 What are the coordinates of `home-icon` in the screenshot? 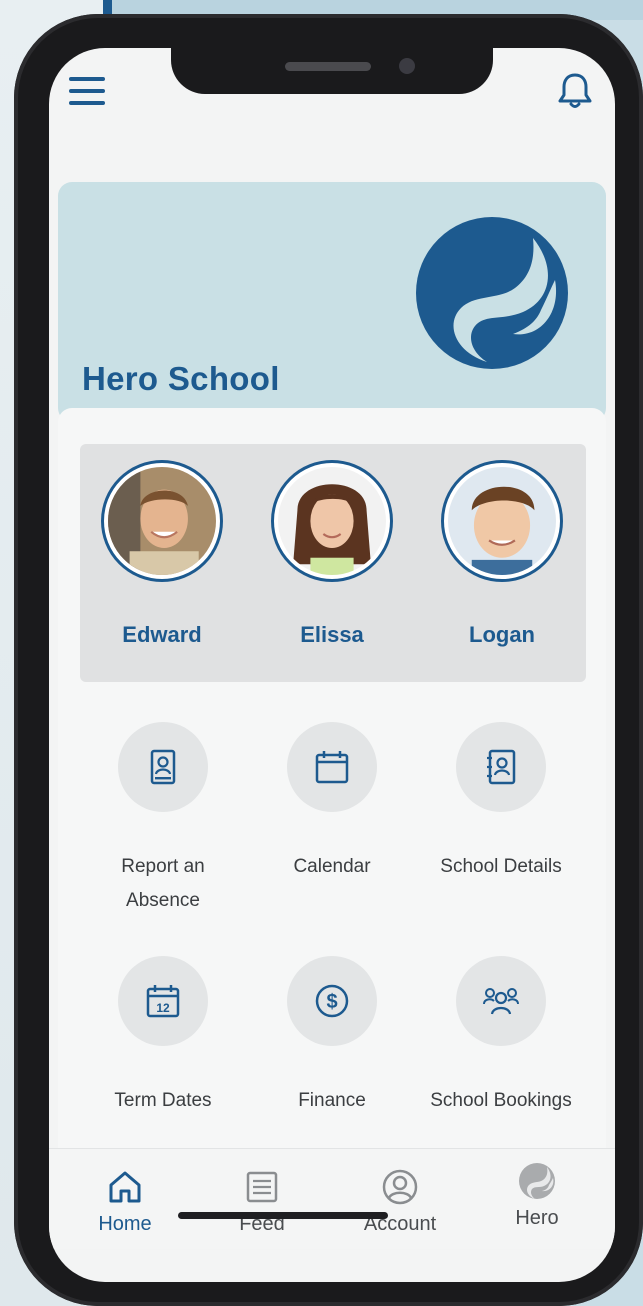 It's located at (125, 1187).